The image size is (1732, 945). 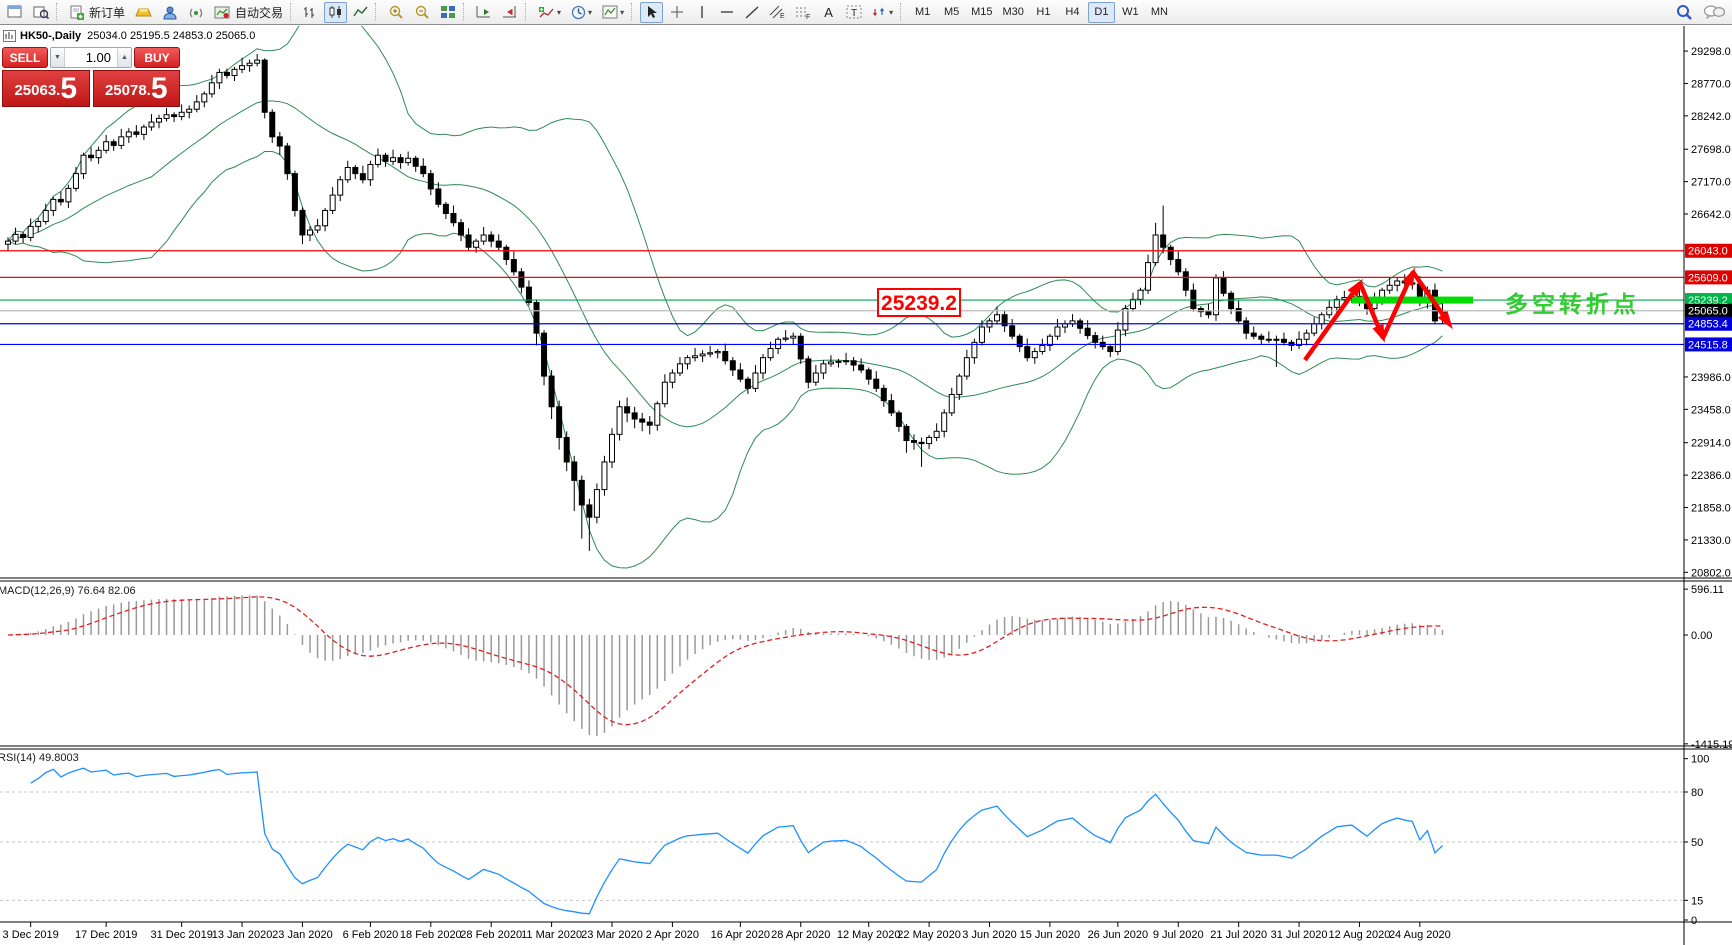 What do you see at coordinates (310, 12) in the screenshot?
I see `bar-chart-button` at bounding box center [310, 12].